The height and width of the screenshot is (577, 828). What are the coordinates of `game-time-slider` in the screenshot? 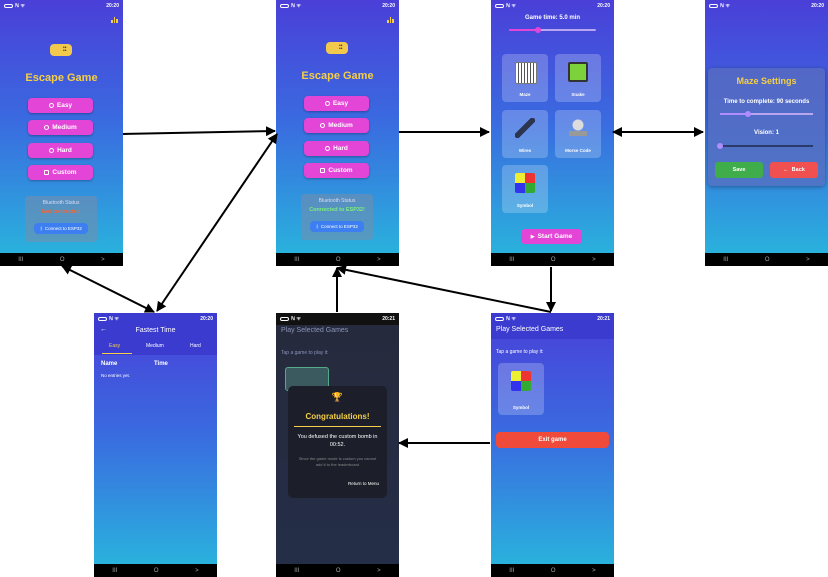 It's located at (552, 30).